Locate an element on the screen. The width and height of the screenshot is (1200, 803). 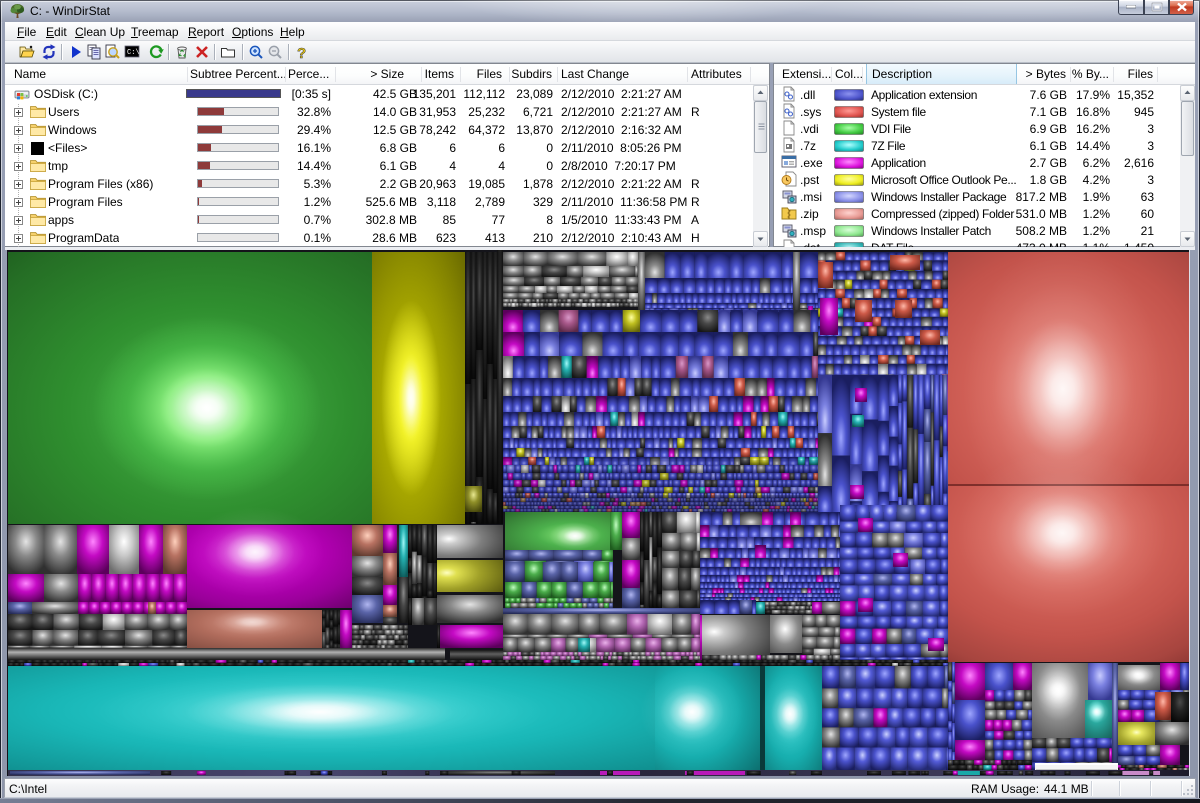
svg-text: C:\ is located at coordinates (133, 53).